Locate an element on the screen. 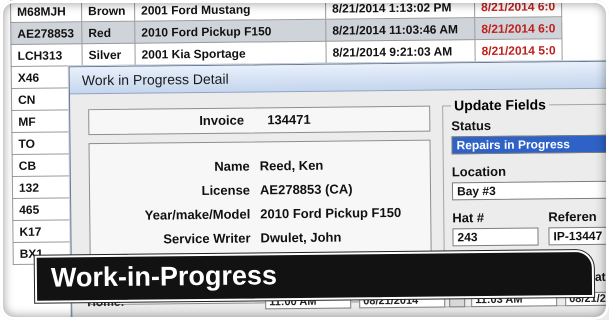 This screenshot has width=609, height=320. dialog-titlebar: Work in Progress Detail is located at coordinates (339, 78).